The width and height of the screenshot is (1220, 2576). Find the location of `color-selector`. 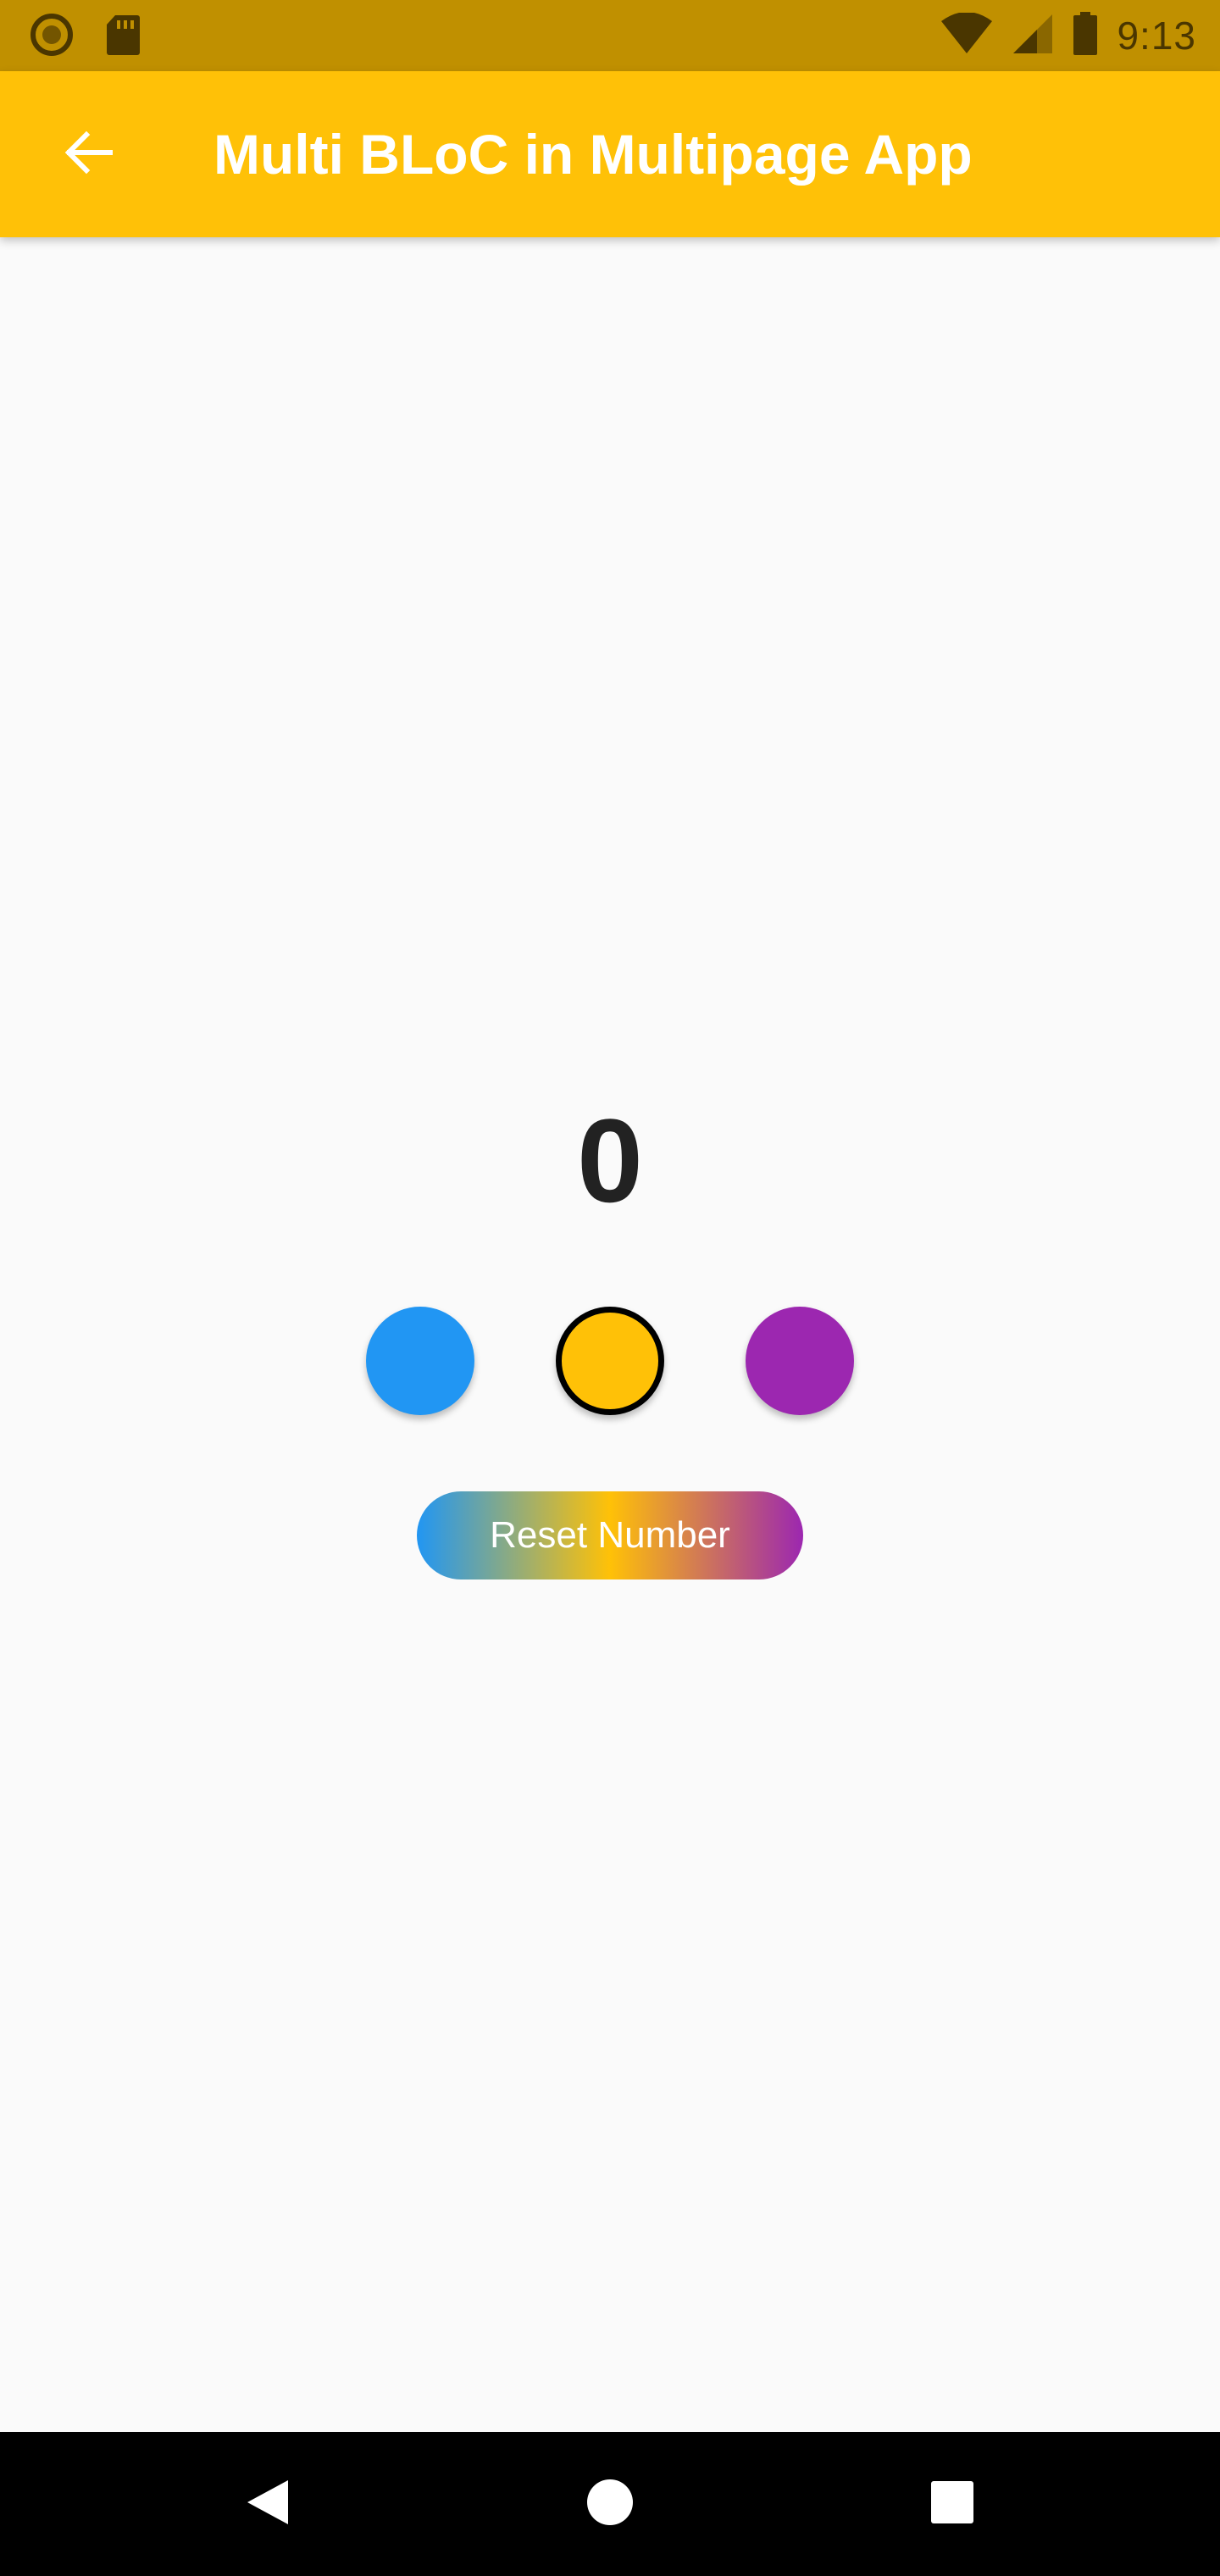

color-selector is located at coordinates (610, 1361).